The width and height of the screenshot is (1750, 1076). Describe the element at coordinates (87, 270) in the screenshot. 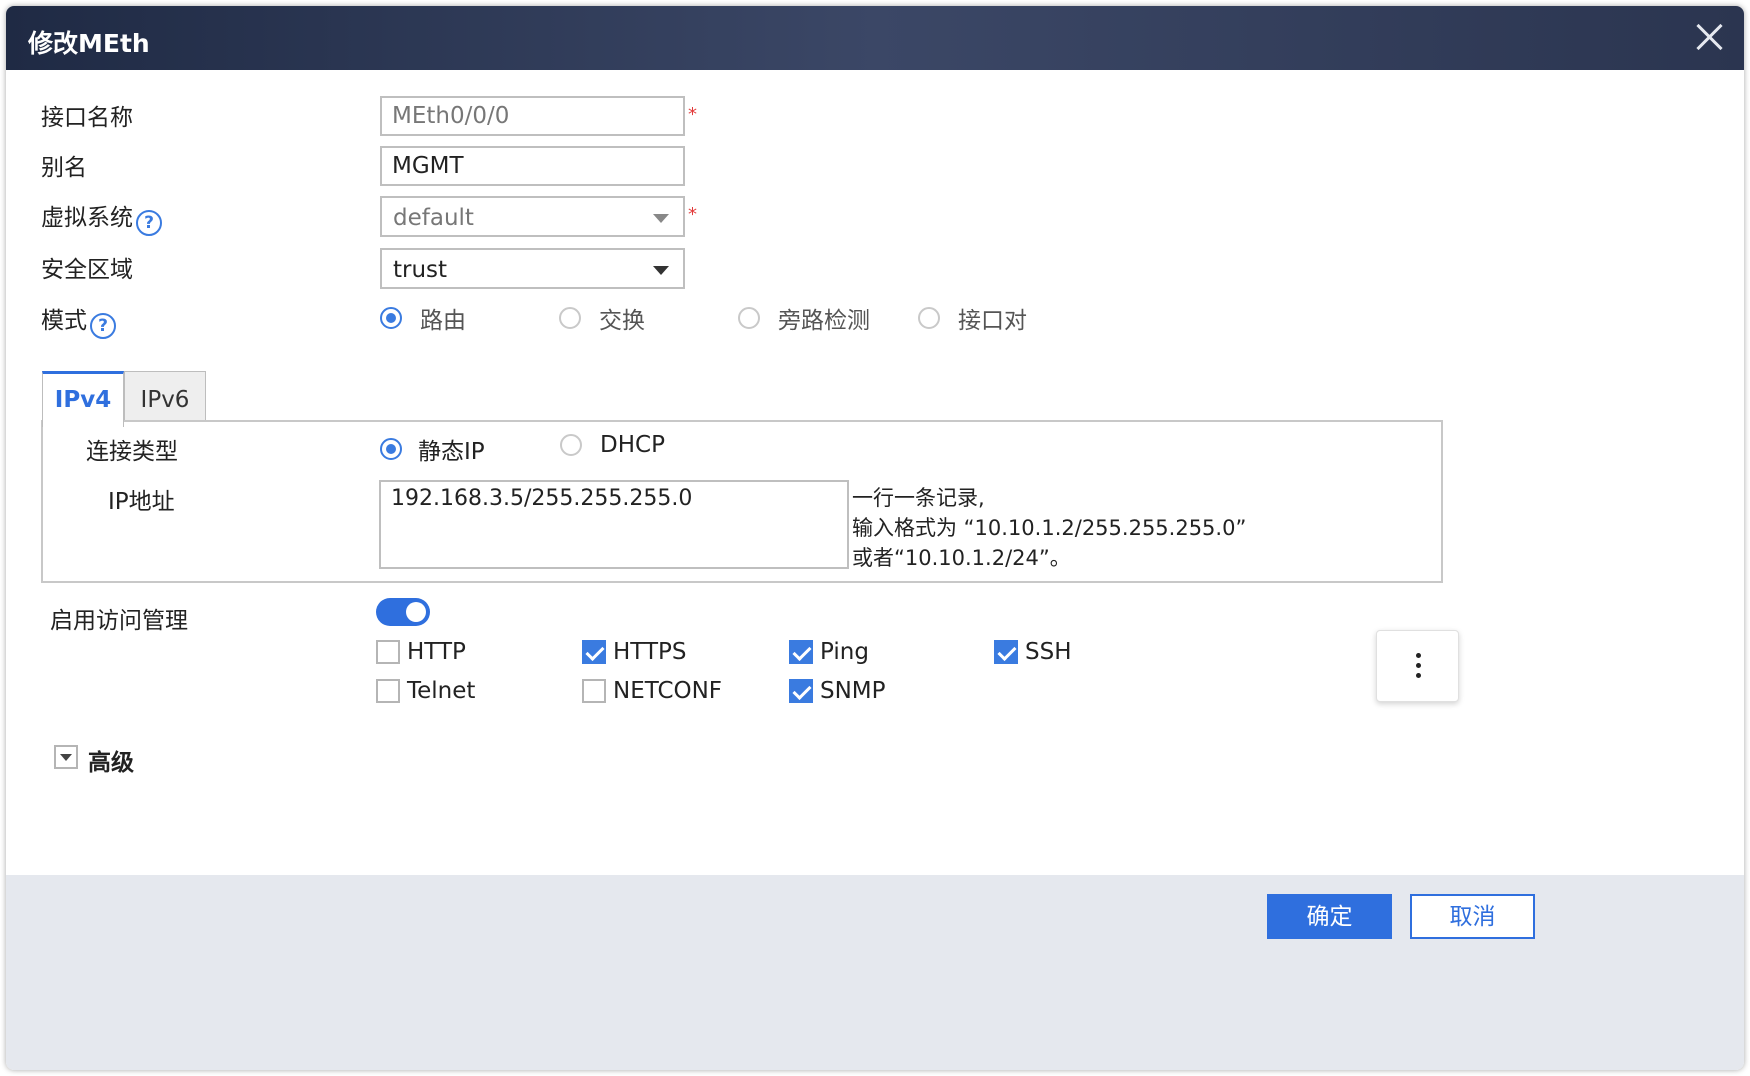

I see `security-zone-label: 安全区域` at that location.